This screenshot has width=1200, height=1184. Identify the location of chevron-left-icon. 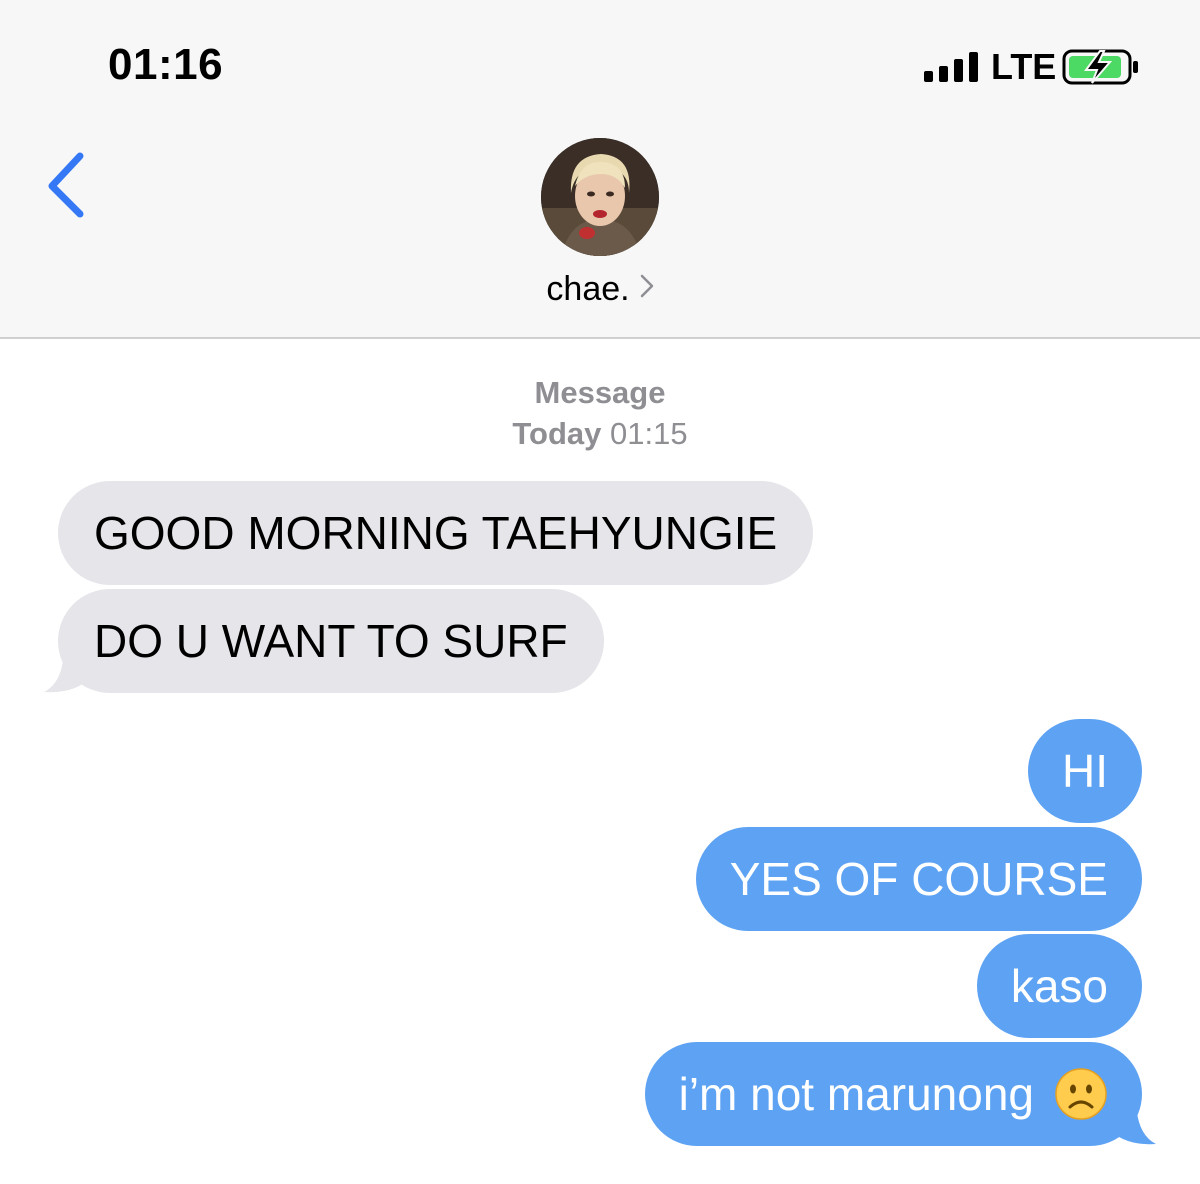
(66, 185).